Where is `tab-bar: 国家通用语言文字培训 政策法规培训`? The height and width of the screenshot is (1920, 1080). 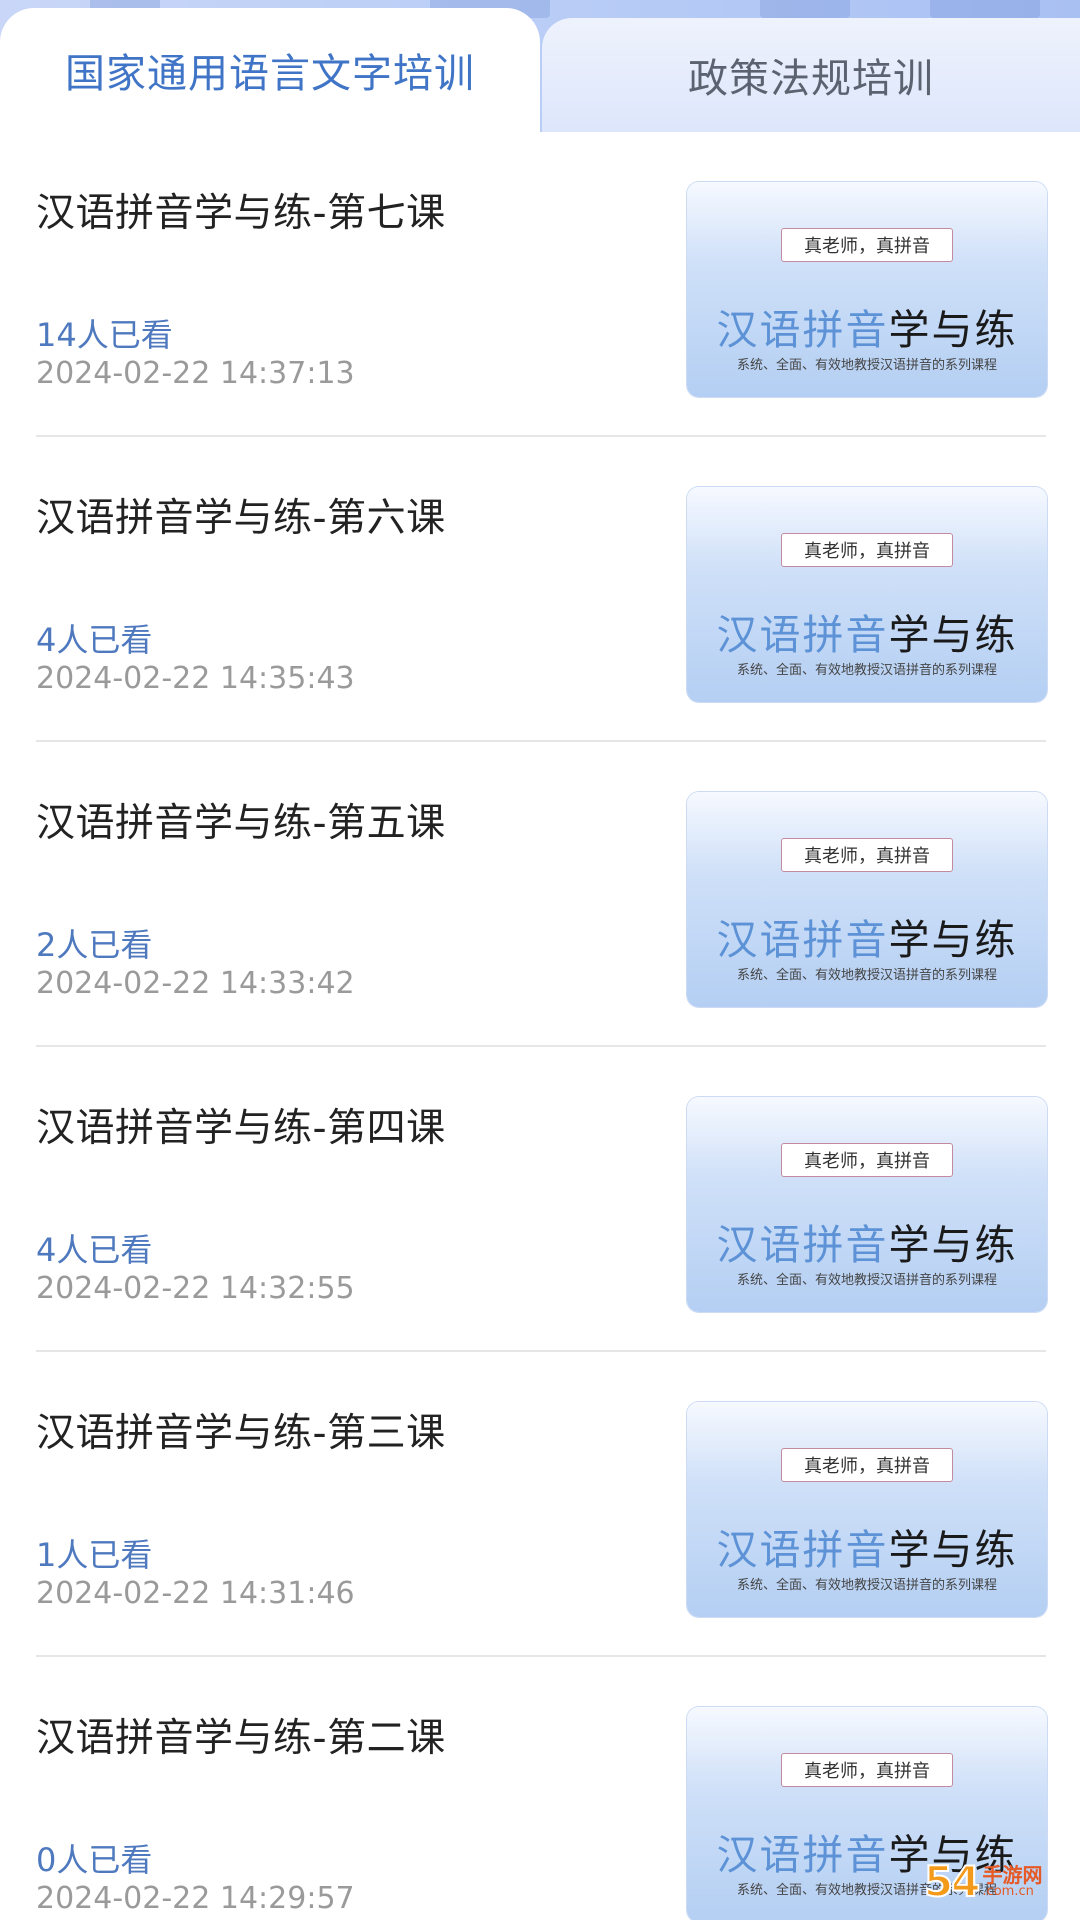 tab-bar: 国家通用语言文字培训 政策法规培训 is located at coordinates (540, 70).